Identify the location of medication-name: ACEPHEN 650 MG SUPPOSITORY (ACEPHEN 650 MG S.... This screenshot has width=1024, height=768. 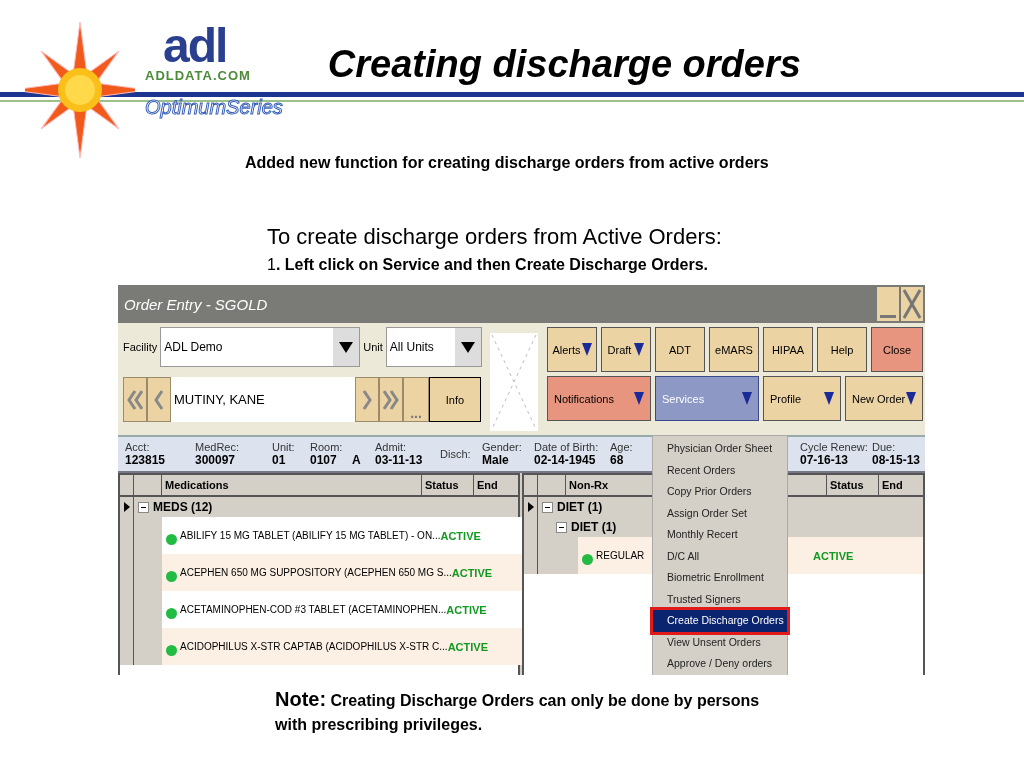
(316, 572).